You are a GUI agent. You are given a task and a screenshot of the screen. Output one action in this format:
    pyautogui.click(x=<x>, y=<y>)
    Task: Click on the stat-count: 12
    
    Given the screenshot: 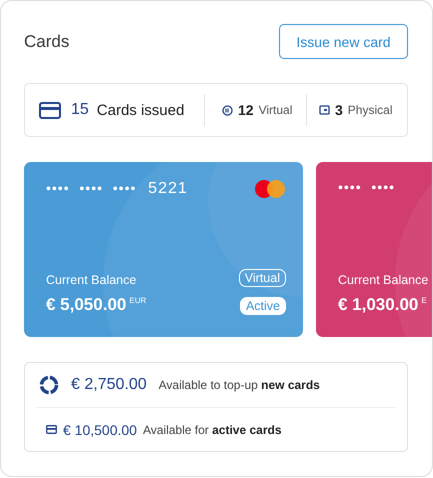 What is the action you would take?
    pyautogui.click(x=246, y=110)
    